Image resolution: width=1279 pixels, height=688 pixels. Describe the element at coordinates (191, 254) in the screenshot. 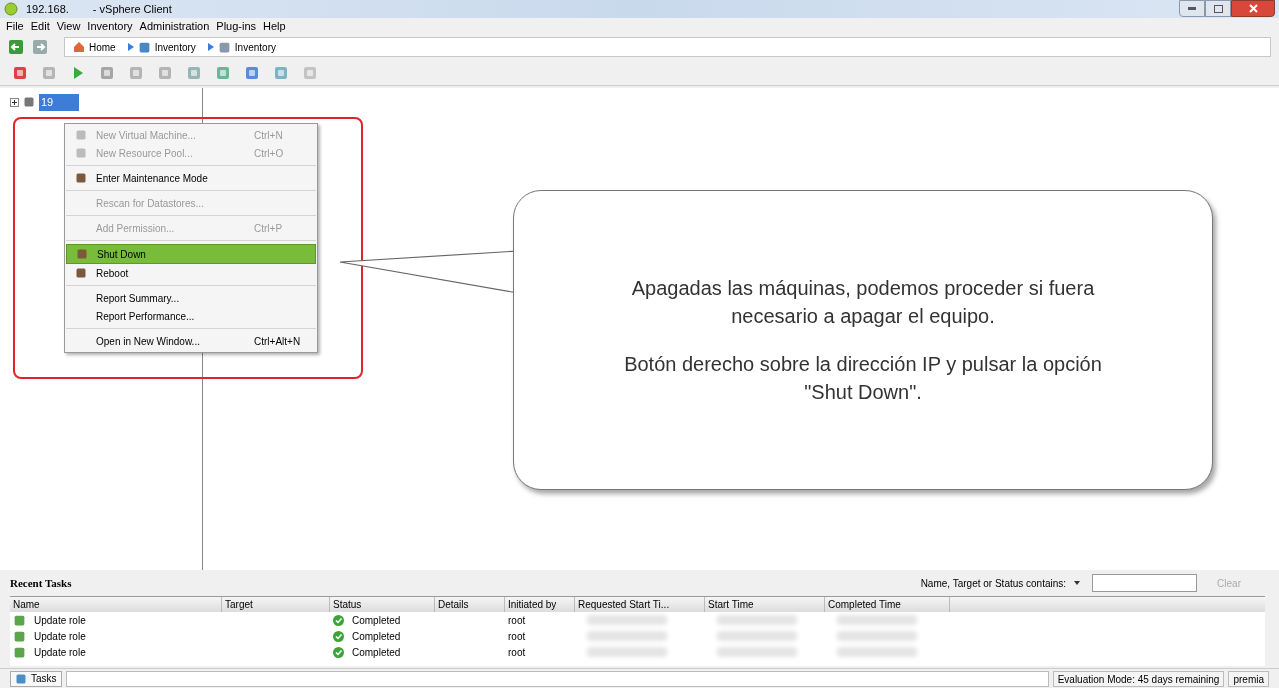

I see `menu-option: Shut Down` at that location.